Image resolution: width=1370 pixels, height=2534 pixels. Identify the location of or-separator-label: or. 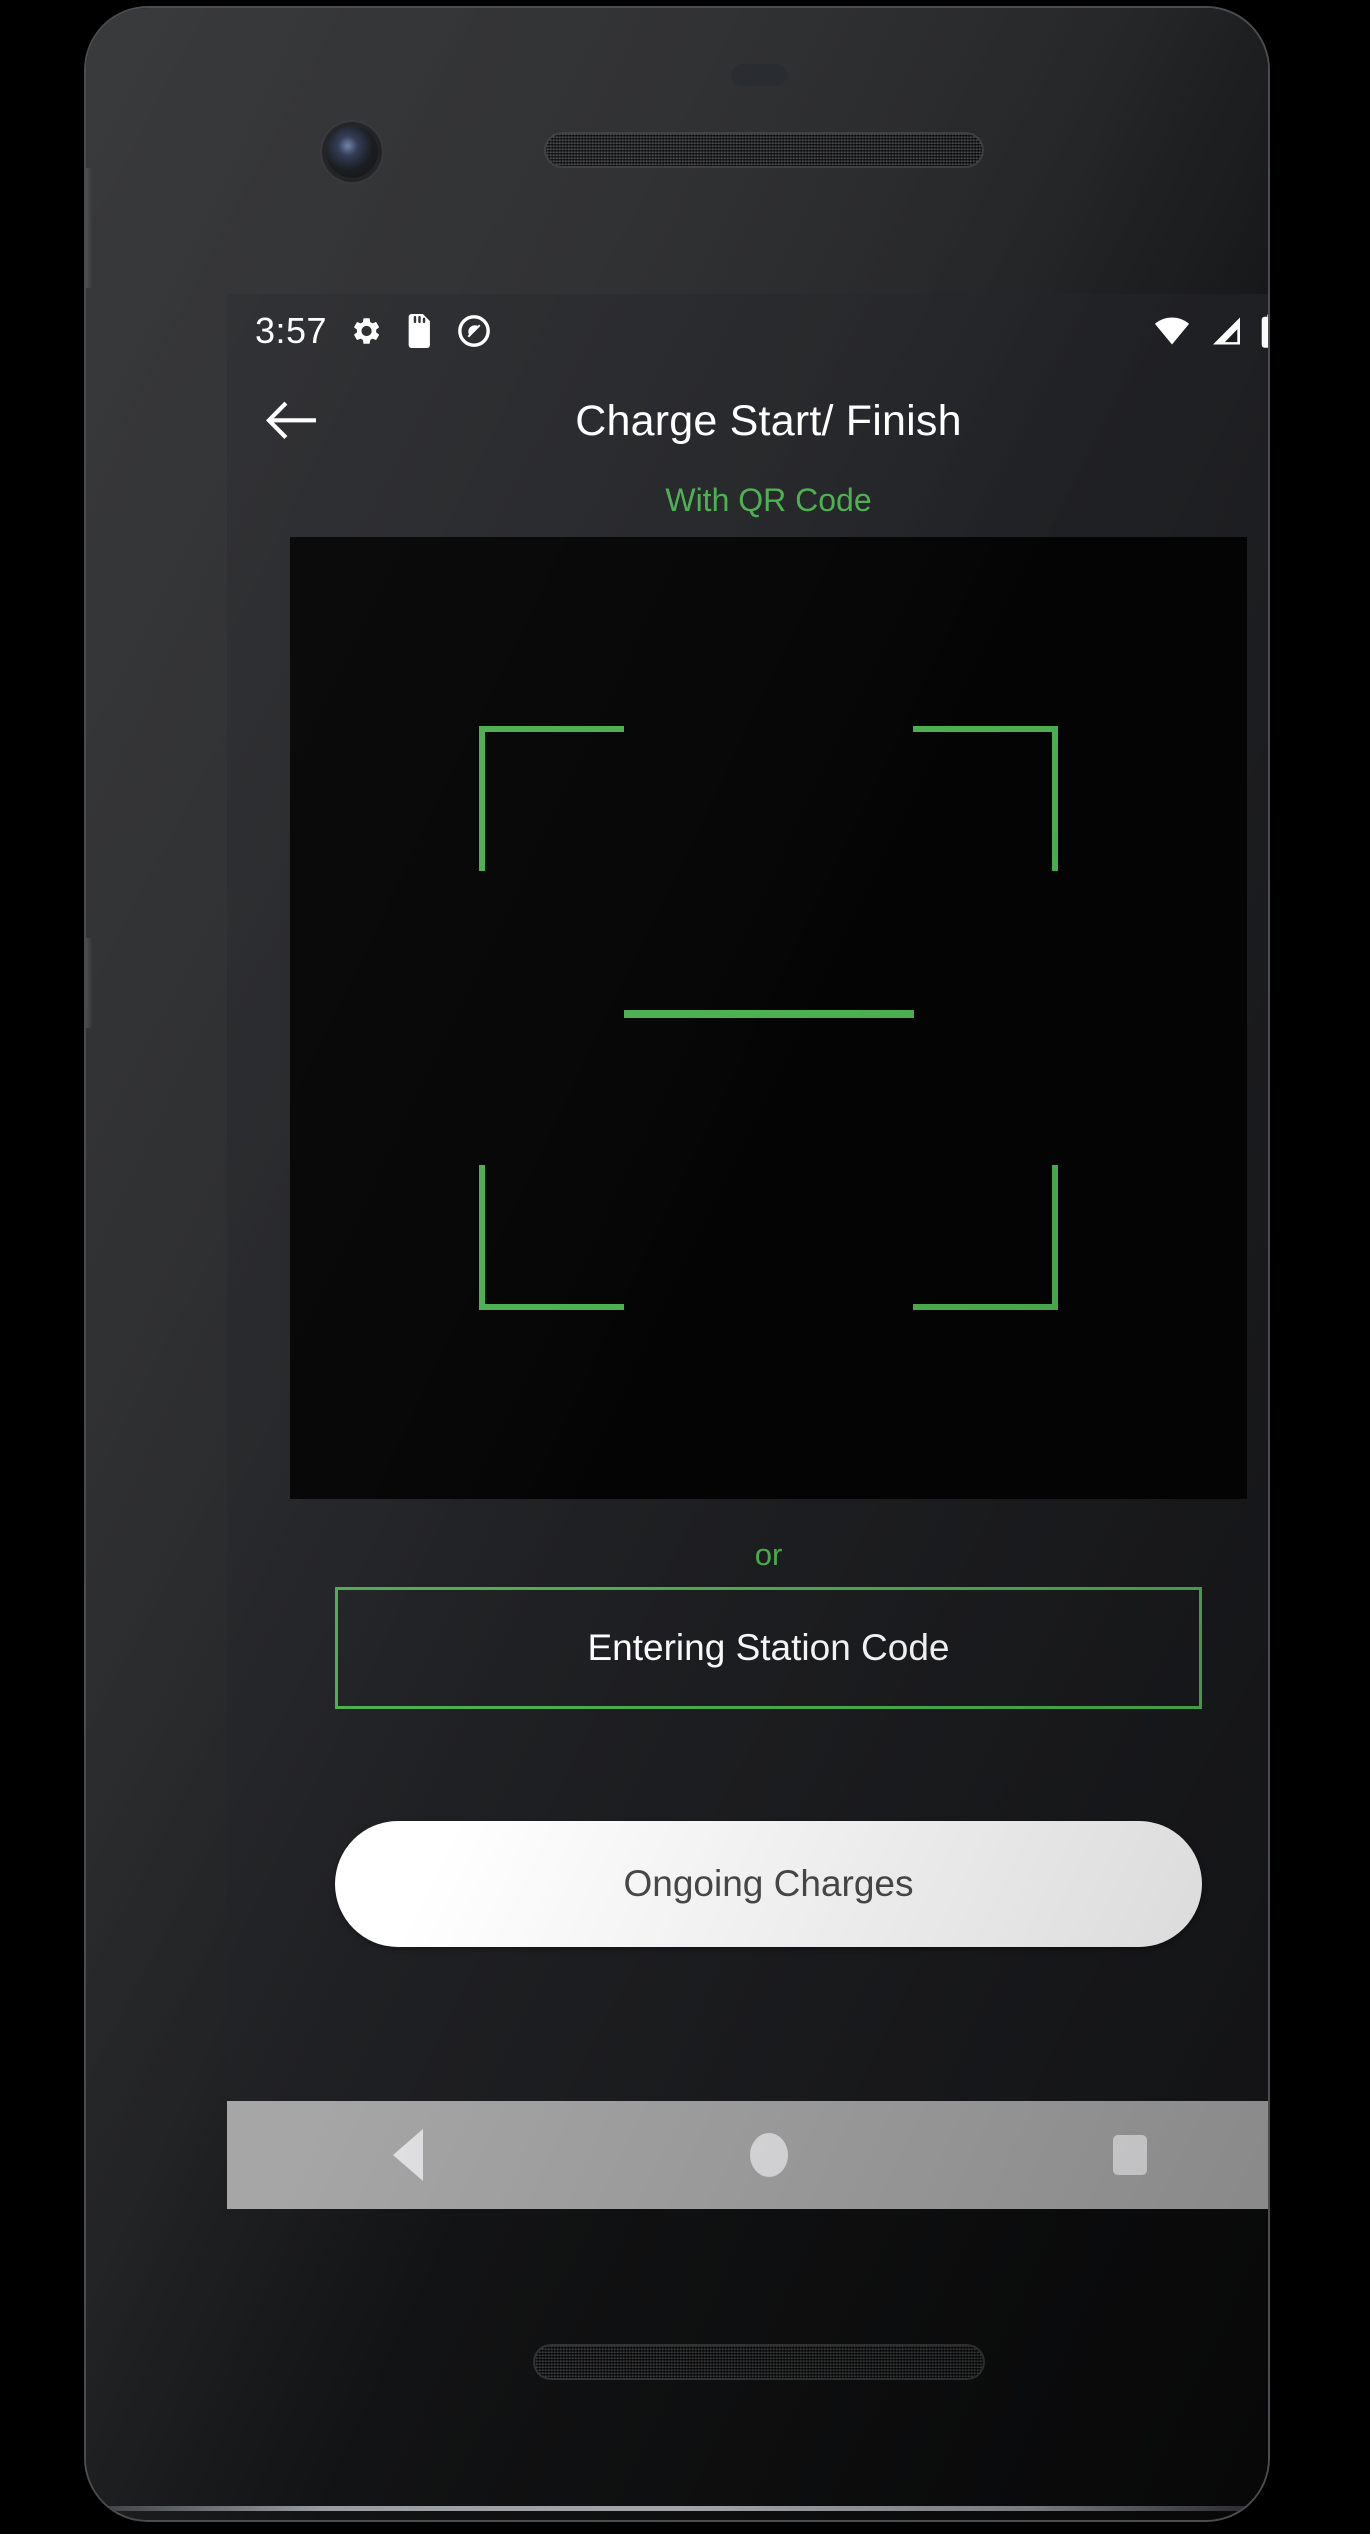
(768, 1554).